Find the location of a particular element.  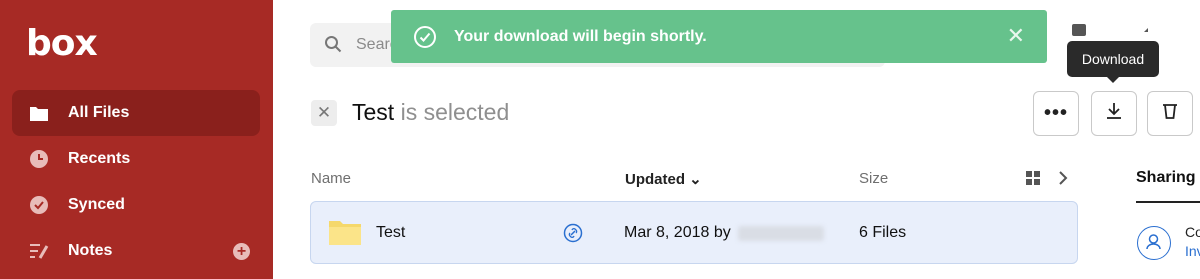

sidebar-item-recents: Recents is located at coordinates (136, 159).